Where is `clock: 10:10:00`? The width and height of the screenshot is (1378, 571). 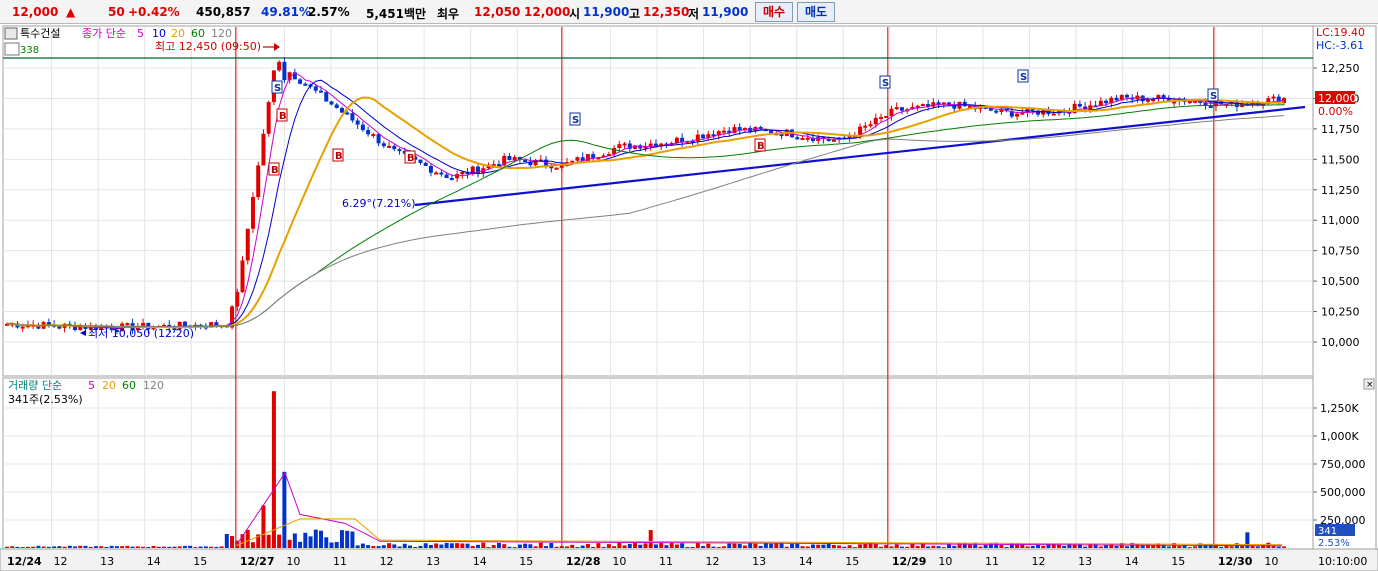
clock: 10:10:00 is located at coordinates (1342, 561).